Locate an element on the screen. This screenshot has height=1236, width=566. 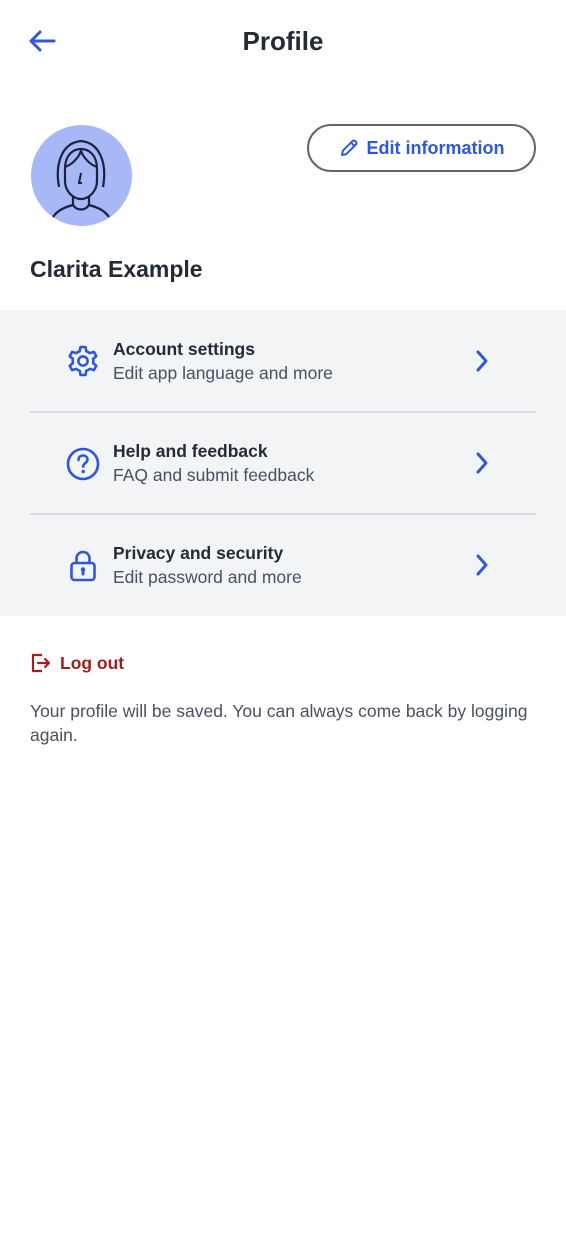
menu-item-title: Account settings is located at coordinates (184, 349).